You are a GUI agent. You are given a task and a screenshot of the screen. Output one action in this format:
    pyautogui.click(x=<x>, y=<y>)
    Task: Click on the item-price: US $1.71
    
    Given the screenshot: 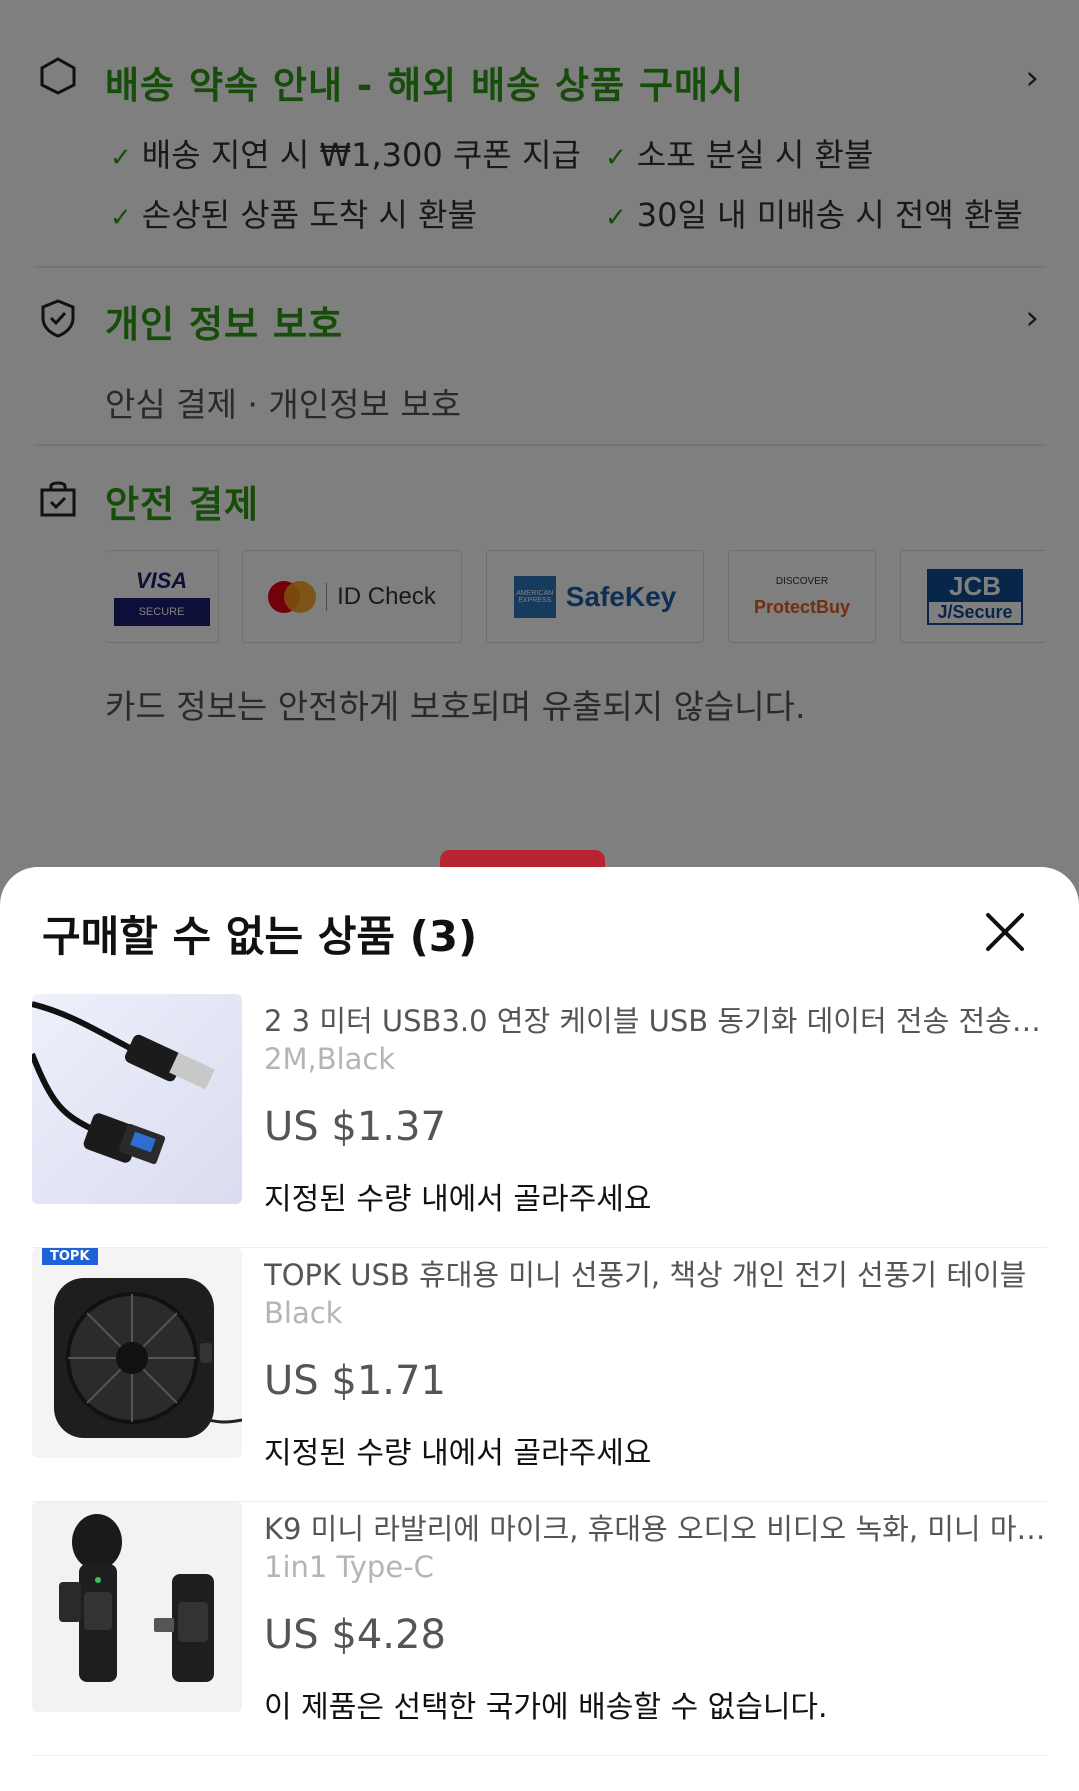 What is the action you would take?
    pyautogui.click(x=355, y=1381)
    